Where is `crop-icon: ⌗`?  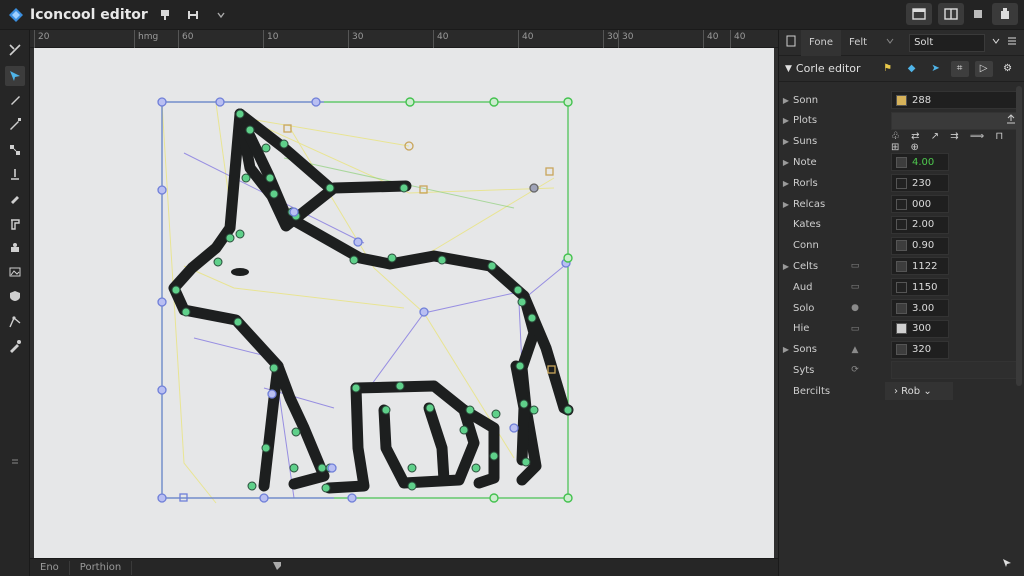 crop-icon: ⌗ is located at coordinates (959, 68).